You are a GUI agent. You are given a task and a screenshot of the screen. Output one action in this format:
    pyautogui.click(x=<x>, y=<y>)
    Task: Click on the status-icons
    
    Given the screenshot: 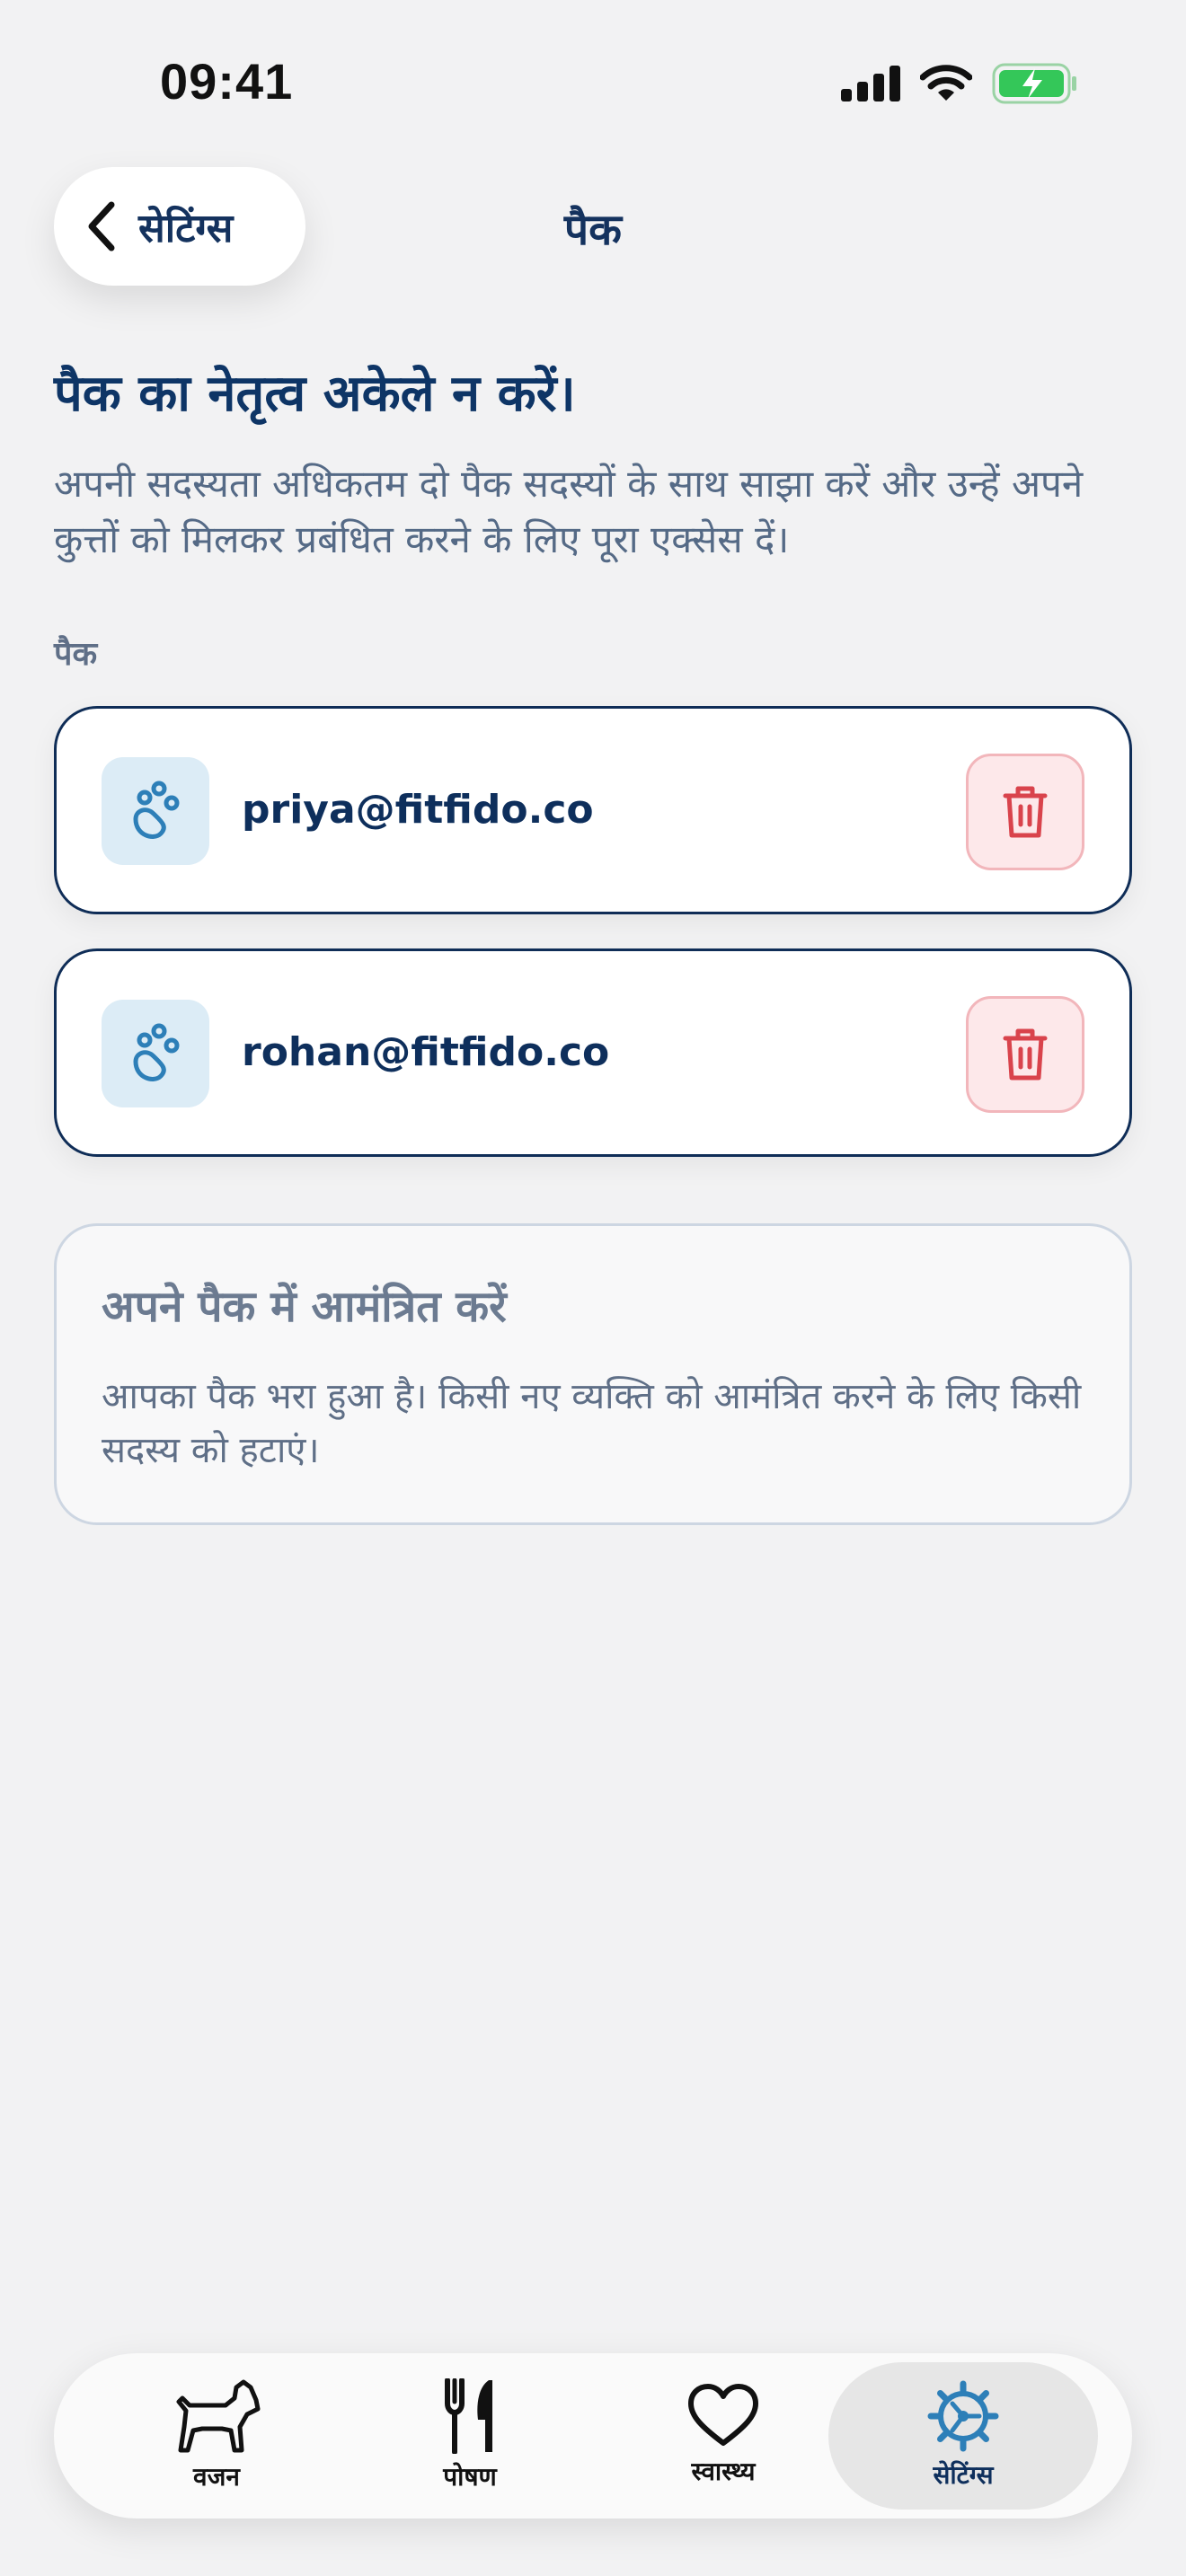 What is the action you would take?
    pyautogui.click(x=959, y=83)
    